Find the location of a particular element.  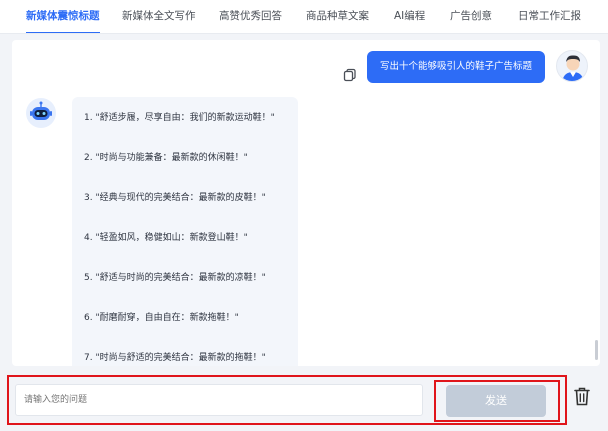

answer-line: 7. "时尚与舒适的完美结合：最新款的拖鞋！" is located at coordinates (175, 358).